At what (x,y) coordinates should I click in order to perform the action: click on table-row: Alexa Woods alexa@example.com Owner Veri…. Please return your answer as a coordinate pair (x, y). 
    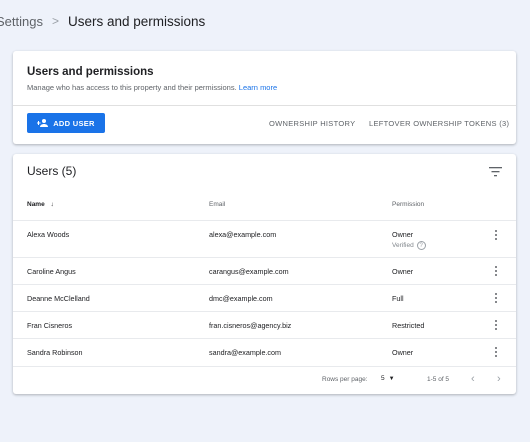
    Looking at the image, I should click on (264, 238).